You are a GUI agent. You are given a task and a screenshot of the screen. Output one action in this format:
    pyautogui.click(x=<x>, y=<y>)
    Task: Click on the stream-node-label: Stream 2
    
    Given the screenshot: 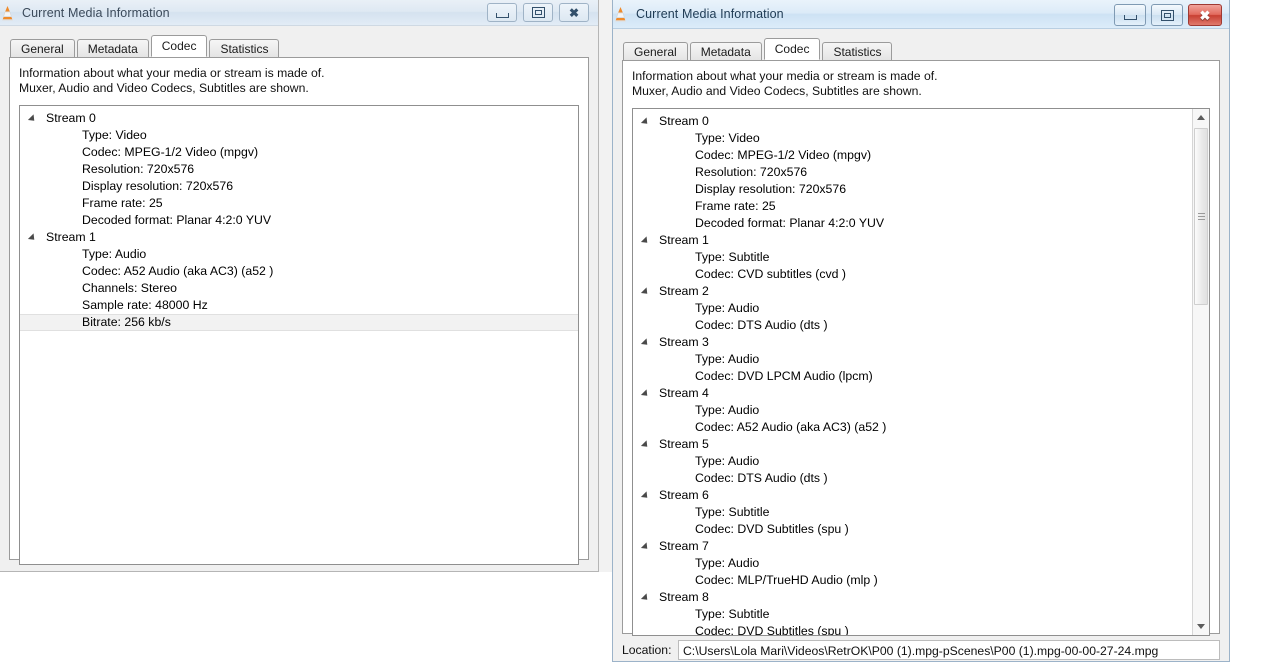 What is the action you would take?
    pyautogui.click(x=684, y=291)
    